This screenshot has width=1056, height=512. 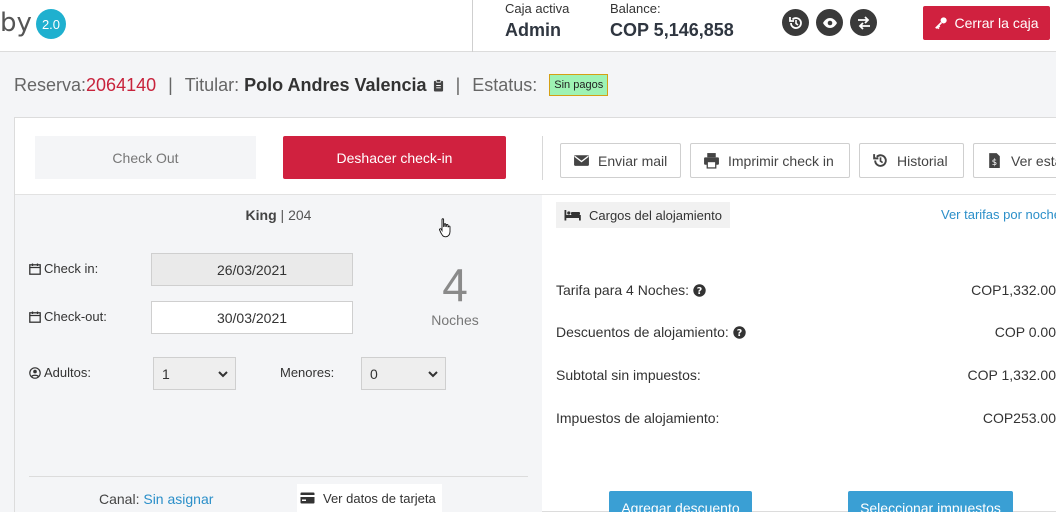 I want to click on envelope-icon, so click(x=581, y=160).